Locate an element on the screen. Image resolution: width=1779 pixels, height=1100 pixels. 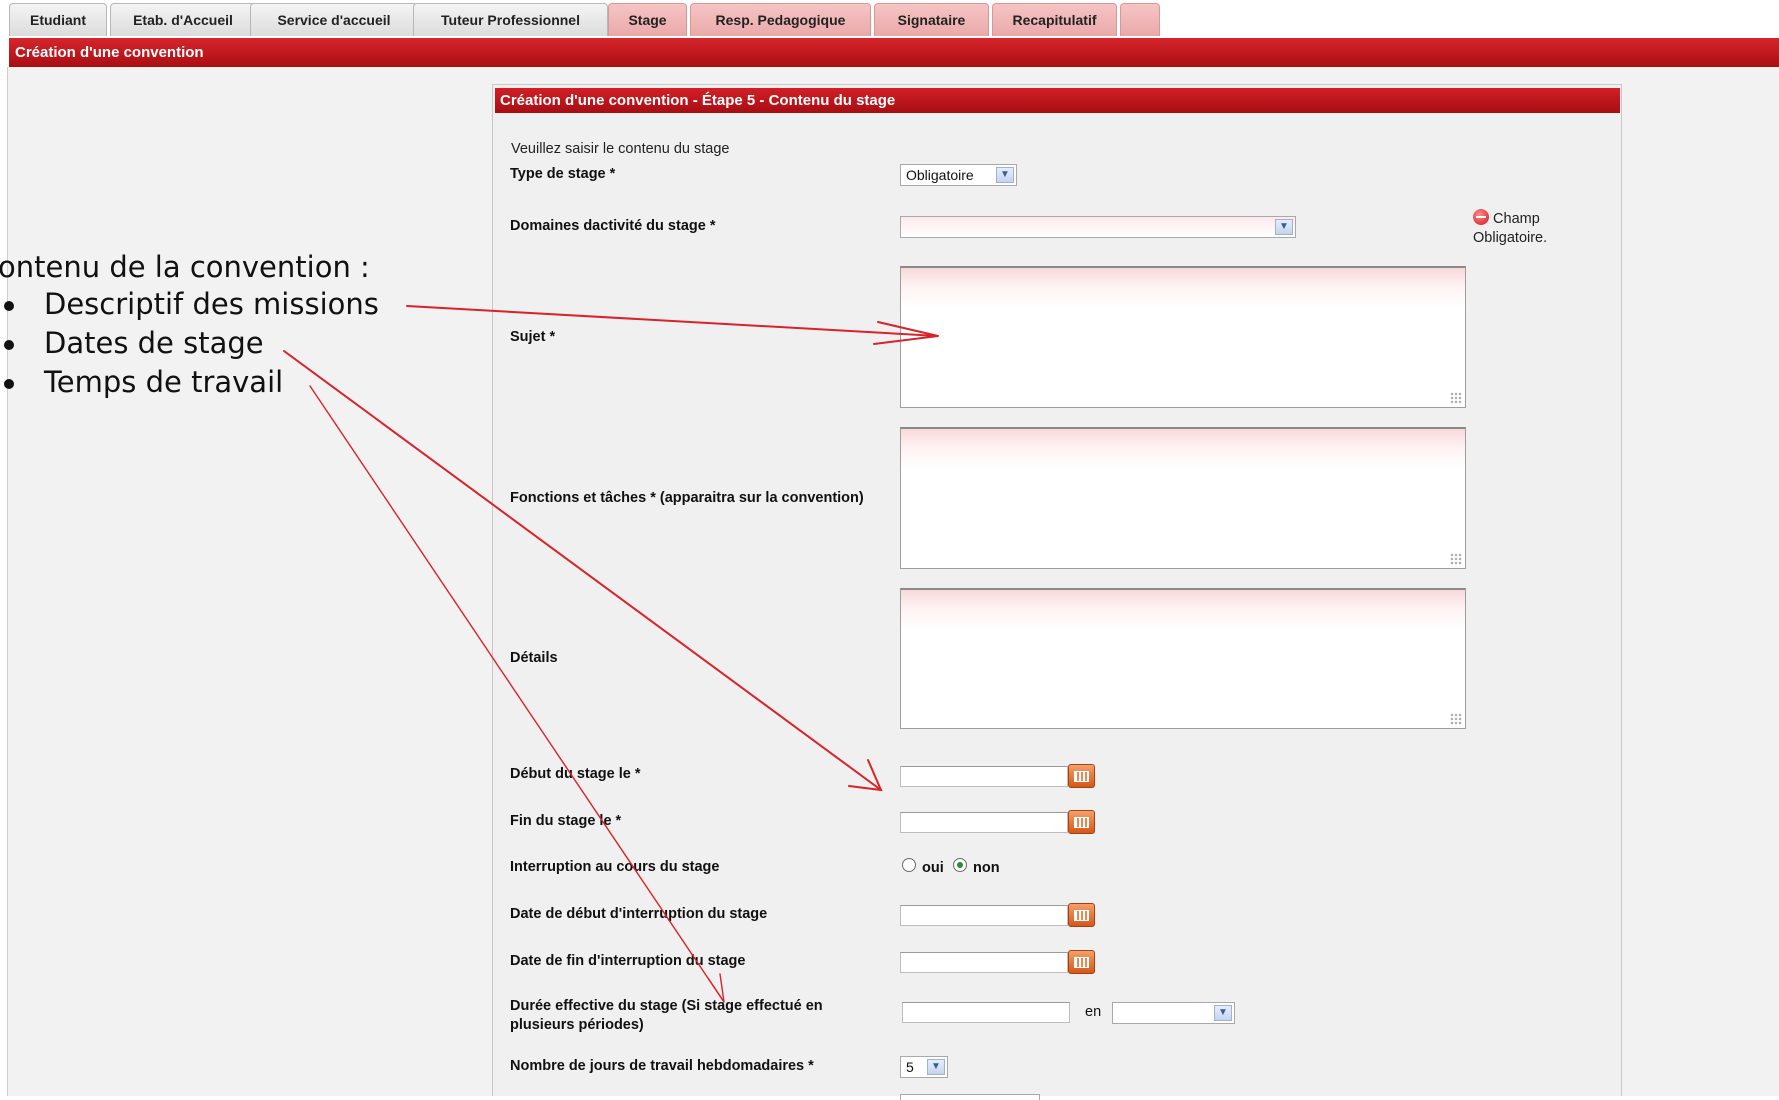
arrow-missions is located at coordinates (672, 321).